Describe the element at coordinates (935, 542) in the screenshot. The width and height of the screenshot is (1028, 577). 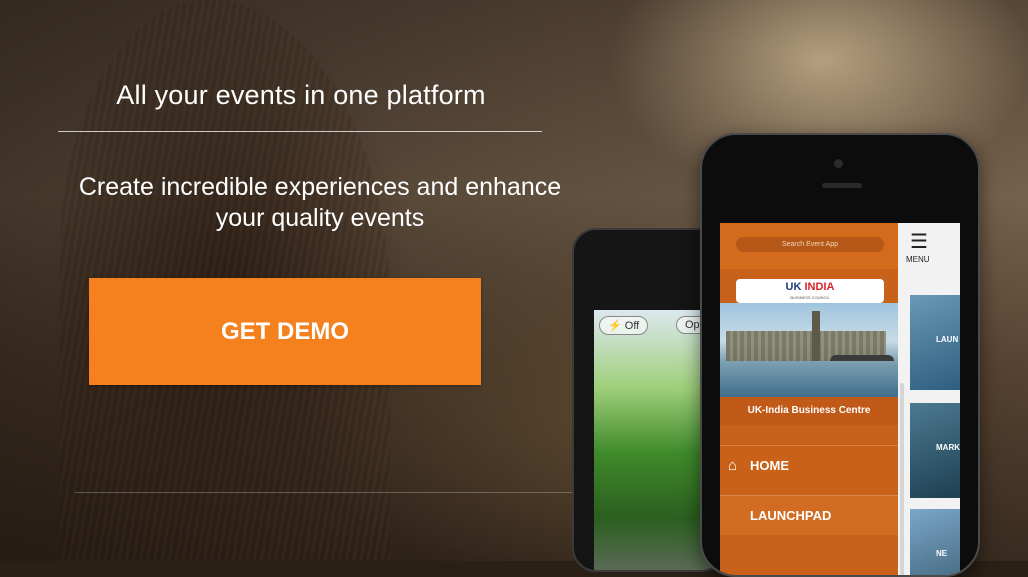
I see `side-thumb-news: NE` at that location.